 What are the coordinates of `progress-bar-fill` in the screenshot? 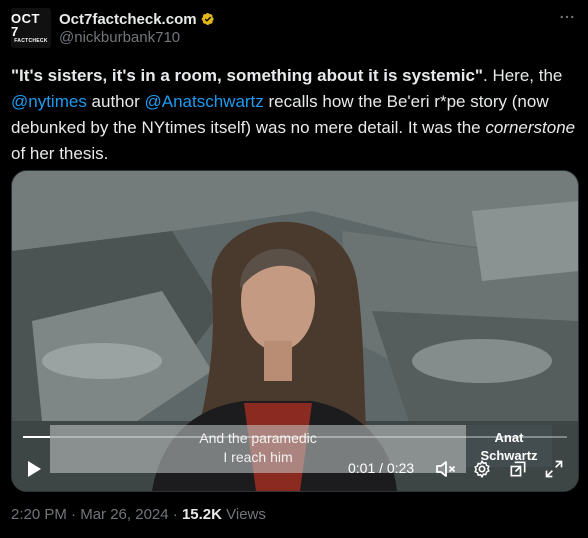 It's located at (37, 437).